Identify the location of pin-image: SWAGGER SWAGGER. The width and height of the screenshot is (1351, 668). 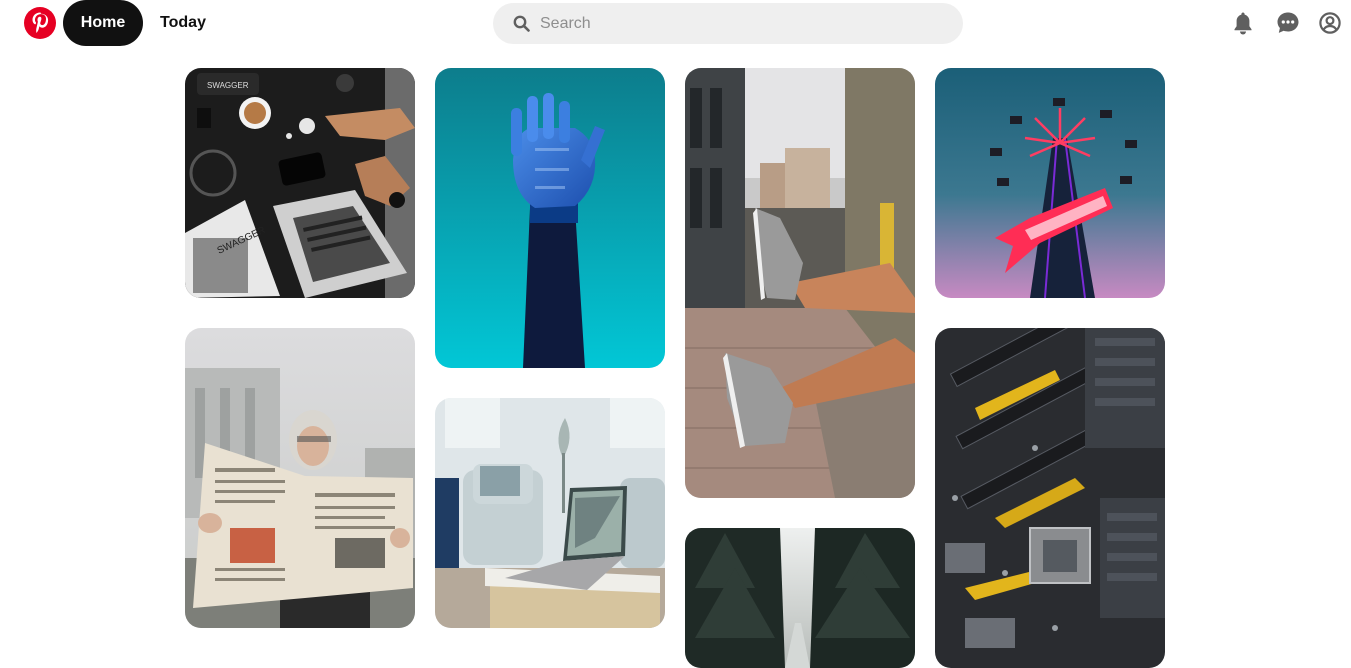
(300, 183).